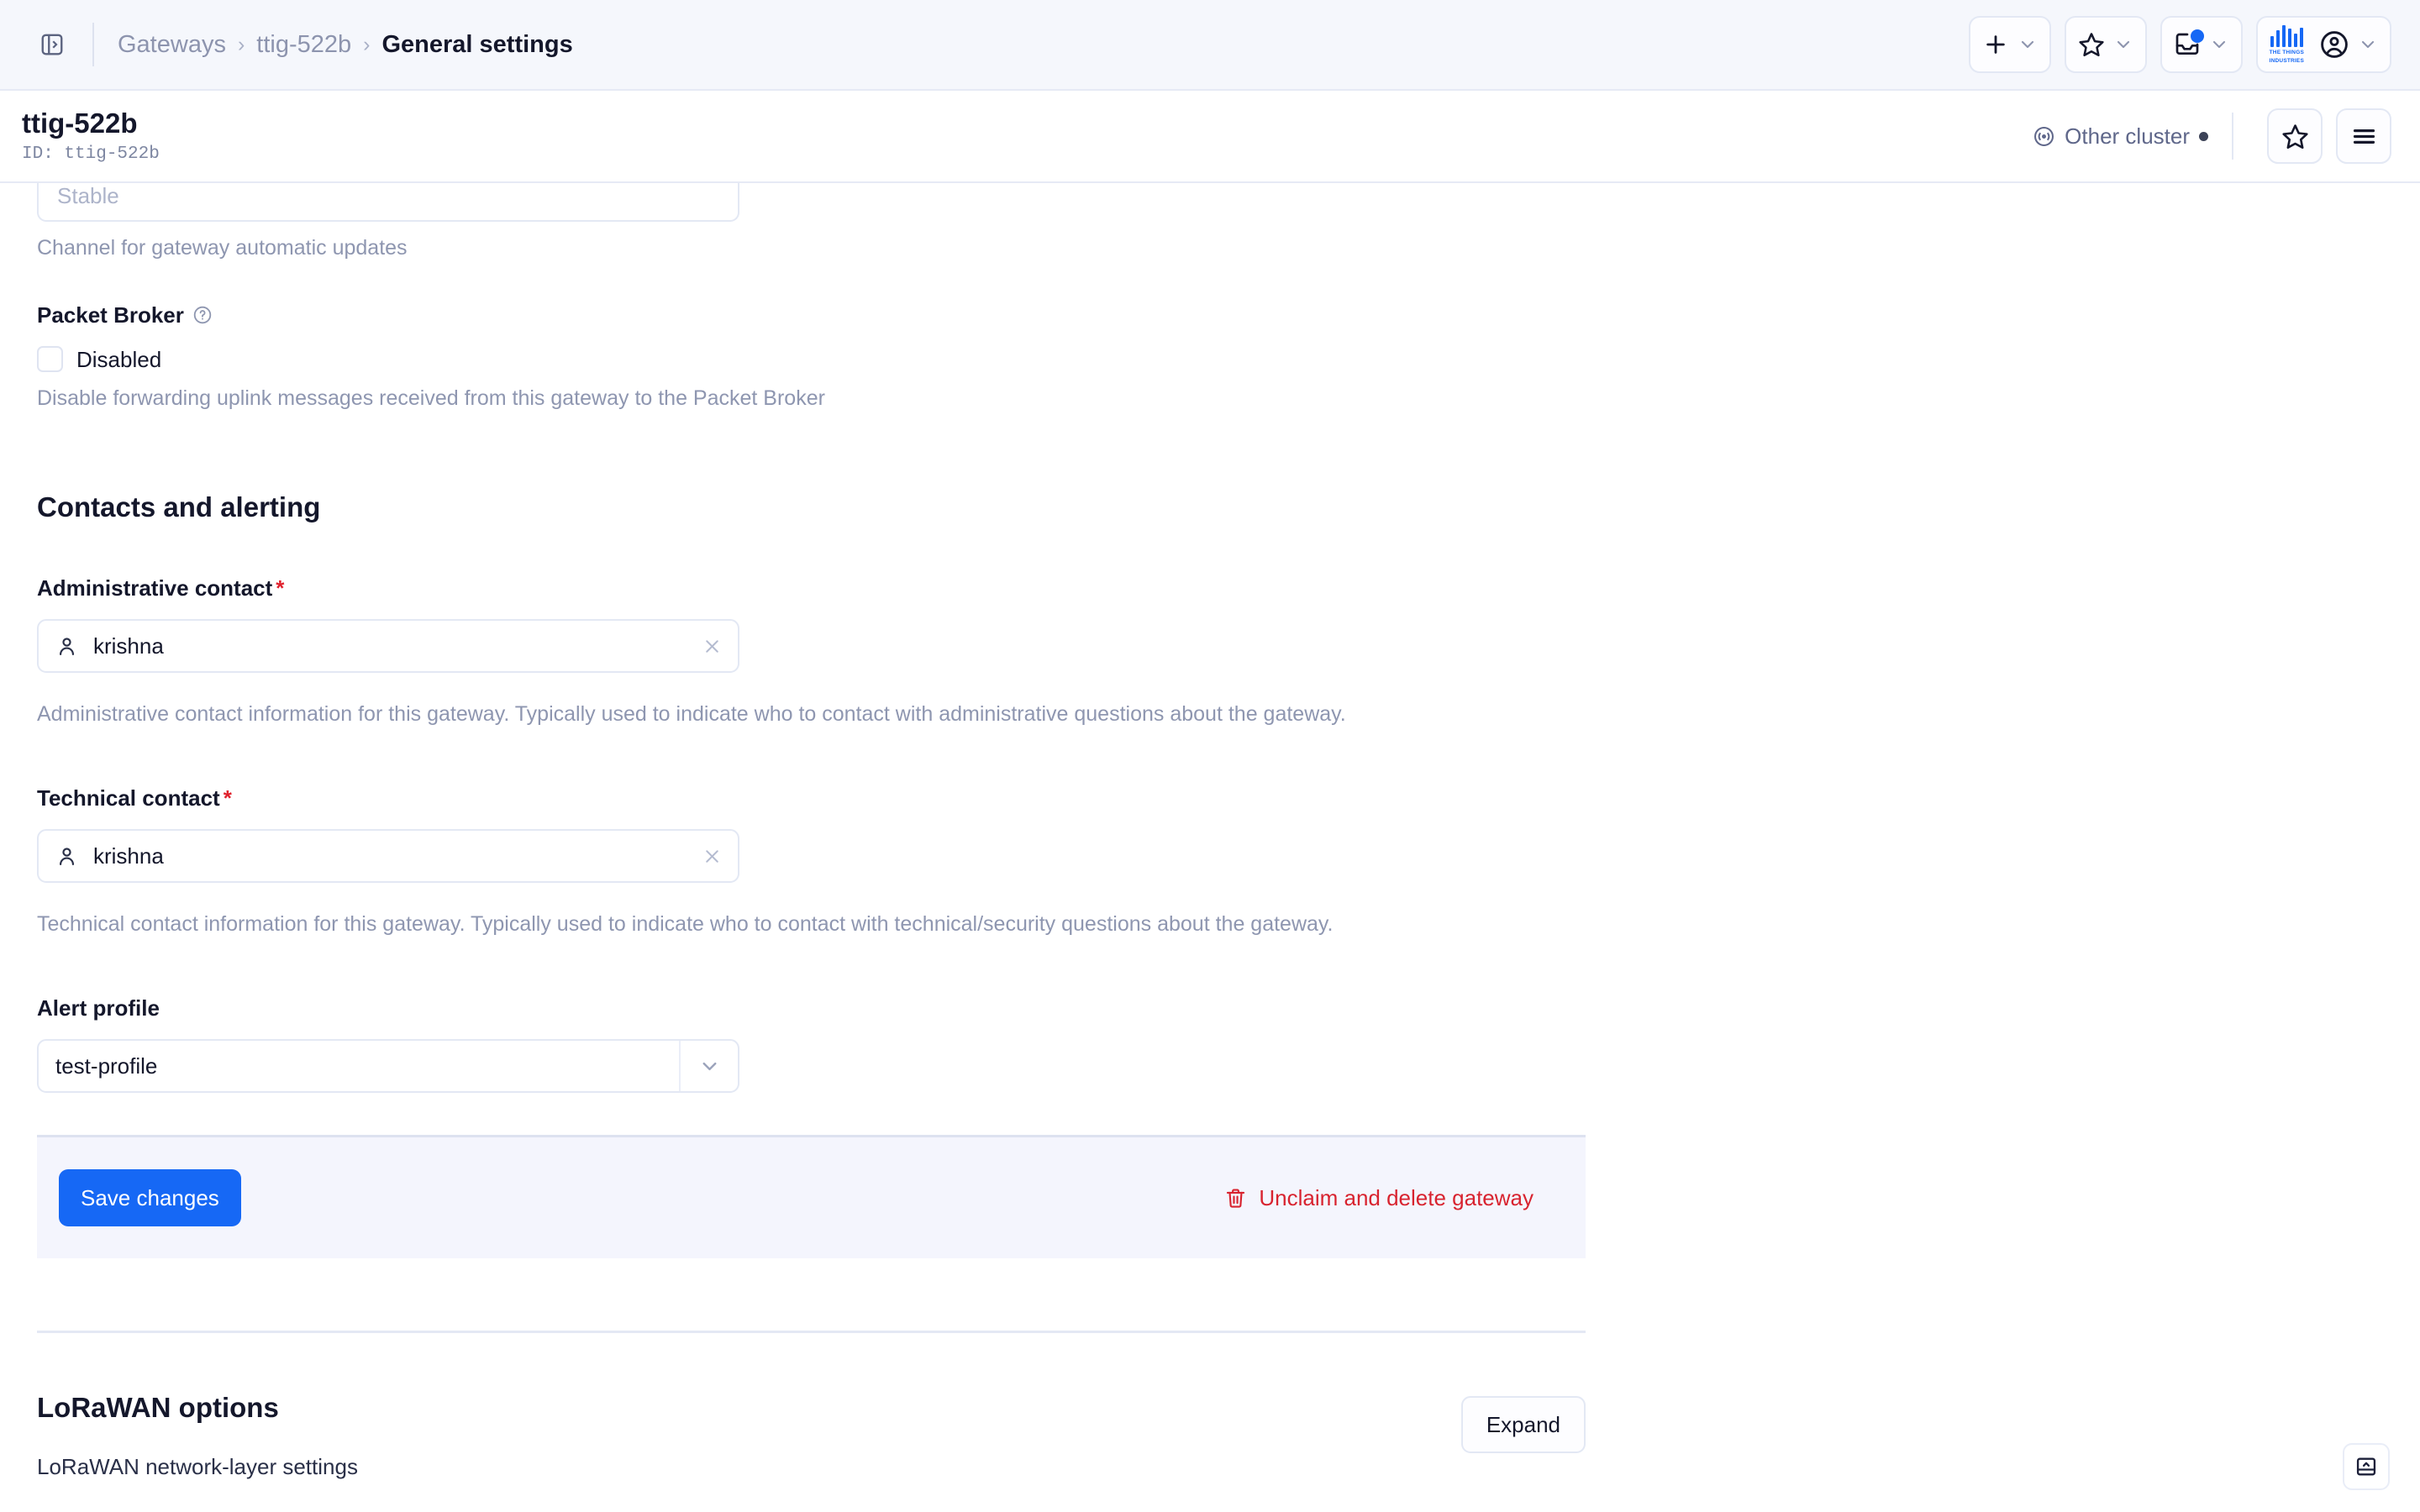 This screenshot has width=2420, height=1512. I want to click on breadcrumb-item-gateways: Gateways, so click(172, 45).